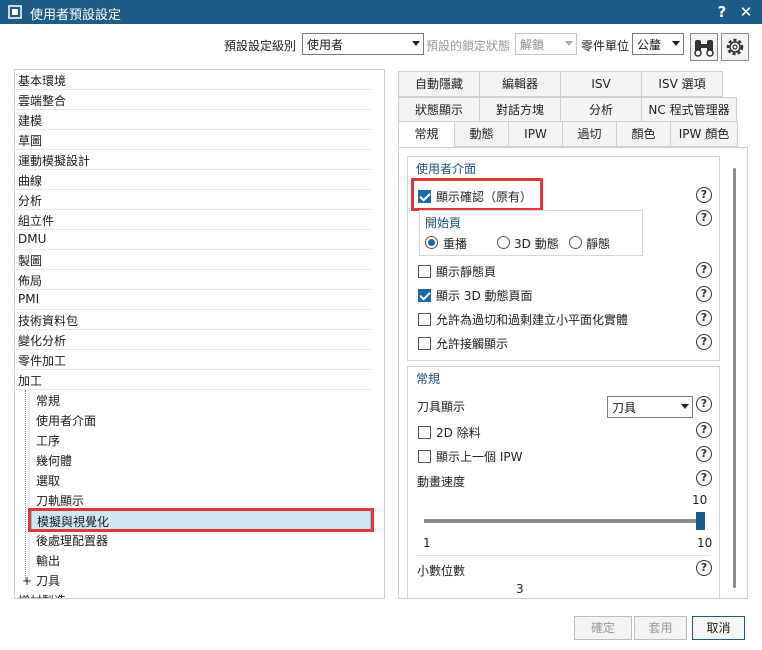 Image resolution: width=762 pixels, height=650 pixels. I want to click on app-icon, so click(15, 12).